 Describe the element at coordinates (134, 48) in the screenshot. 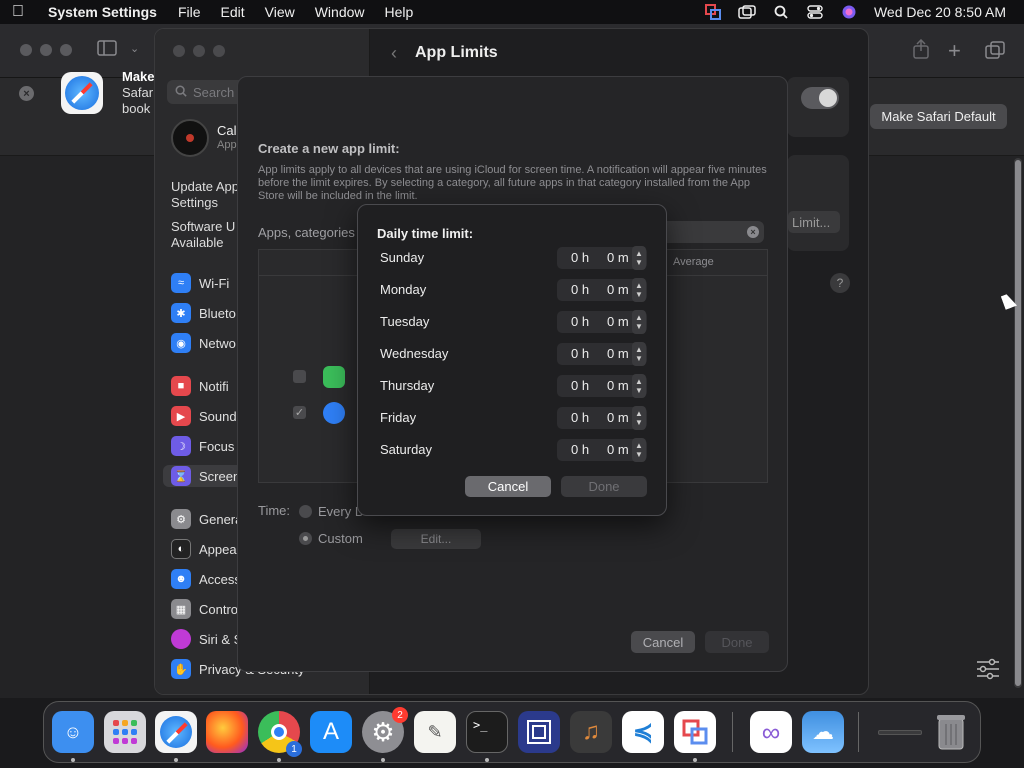

I see `chevron-down-icon: ⌄` at that location.